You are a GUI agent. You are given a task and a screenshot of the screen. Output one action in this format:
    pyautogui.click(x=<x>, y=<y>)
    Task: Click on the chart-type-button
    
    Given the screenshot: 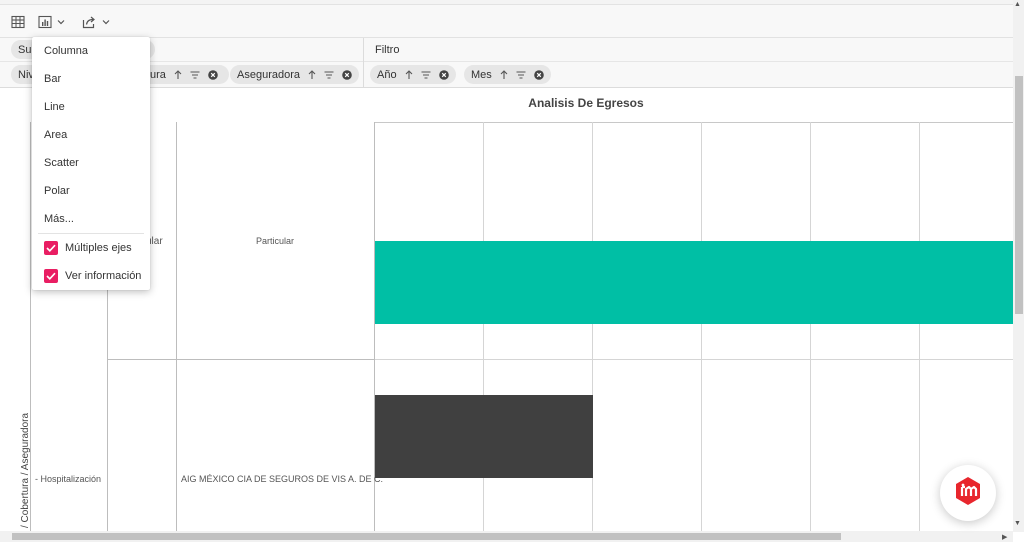 What is the action you would take?
    pyautogui.click(x=51, y=22)
    